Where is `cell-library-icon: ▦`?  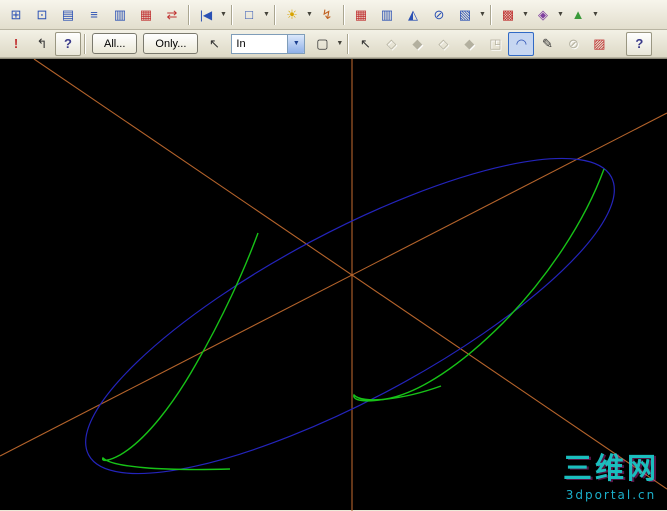 cell-library-icon: ▦ is located at coordinates (146, 15).